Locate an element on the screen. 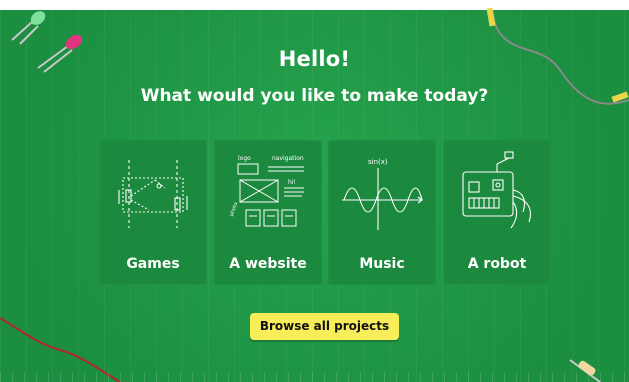  sketch-nav-text: navigation is located at coordinates (288, 158).